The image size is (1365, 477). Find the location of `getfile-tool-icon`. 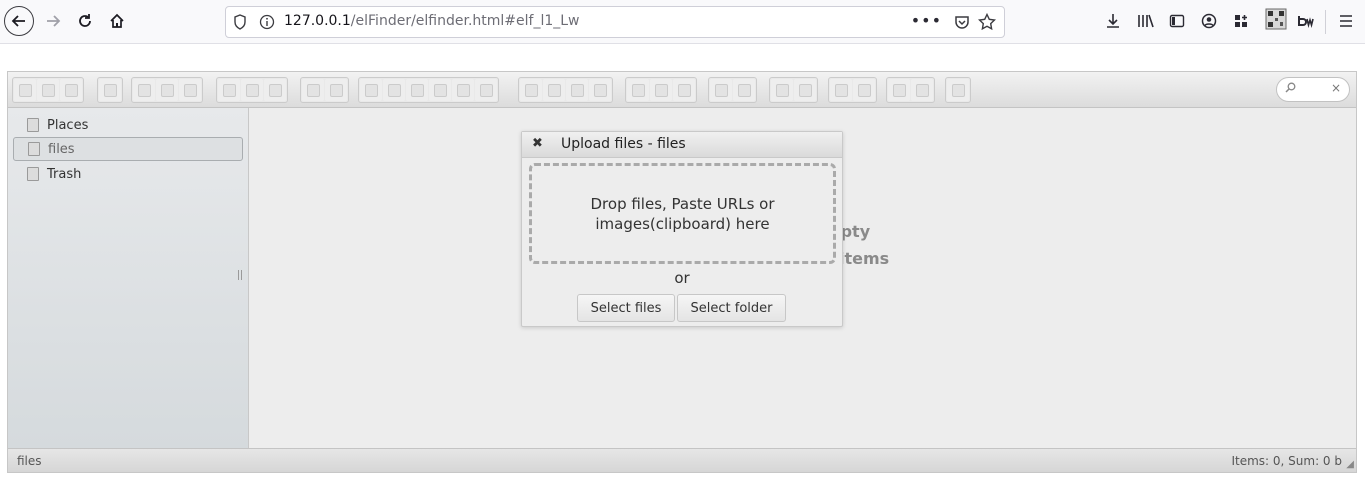

getfile-tool-icon is located at coordinates (275, 90).